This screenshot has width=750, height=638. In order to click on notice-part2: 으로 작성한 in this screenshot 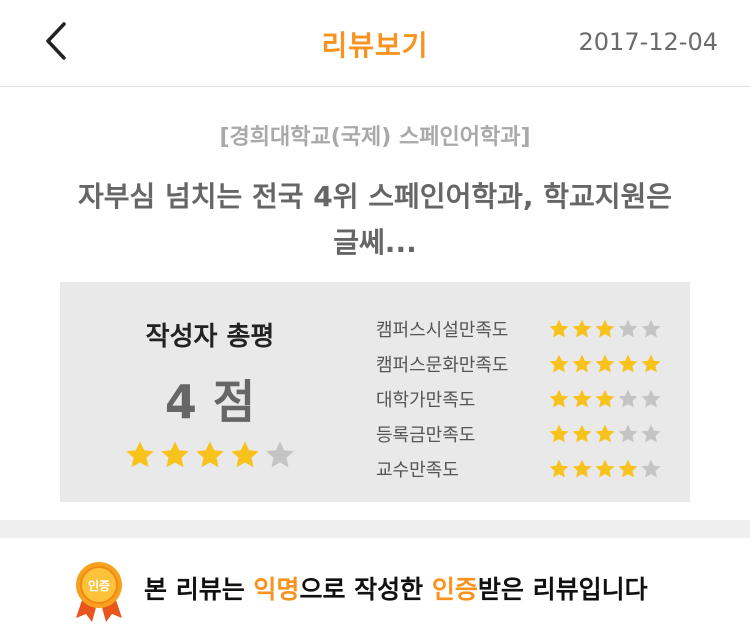, I will do `click(365, 589)`.